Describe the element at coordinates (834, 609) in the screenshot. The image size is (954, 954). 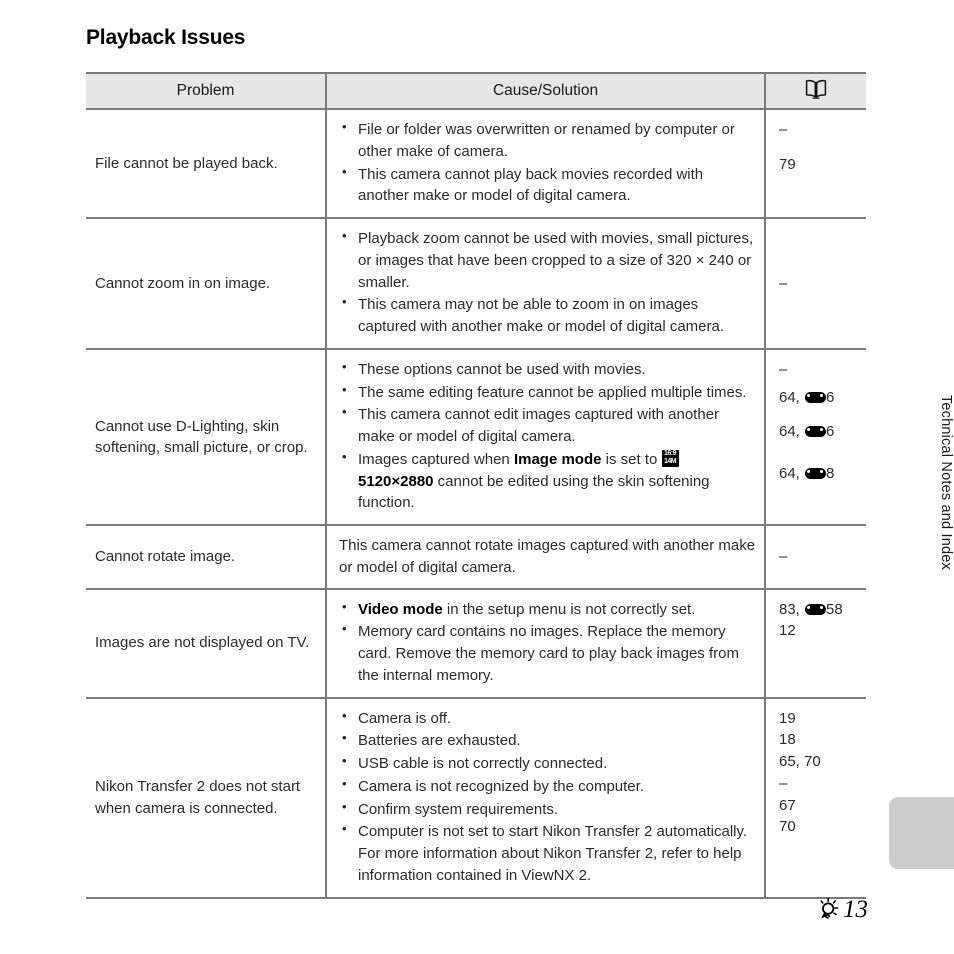
I see `ref-suffix: 58` at that location.